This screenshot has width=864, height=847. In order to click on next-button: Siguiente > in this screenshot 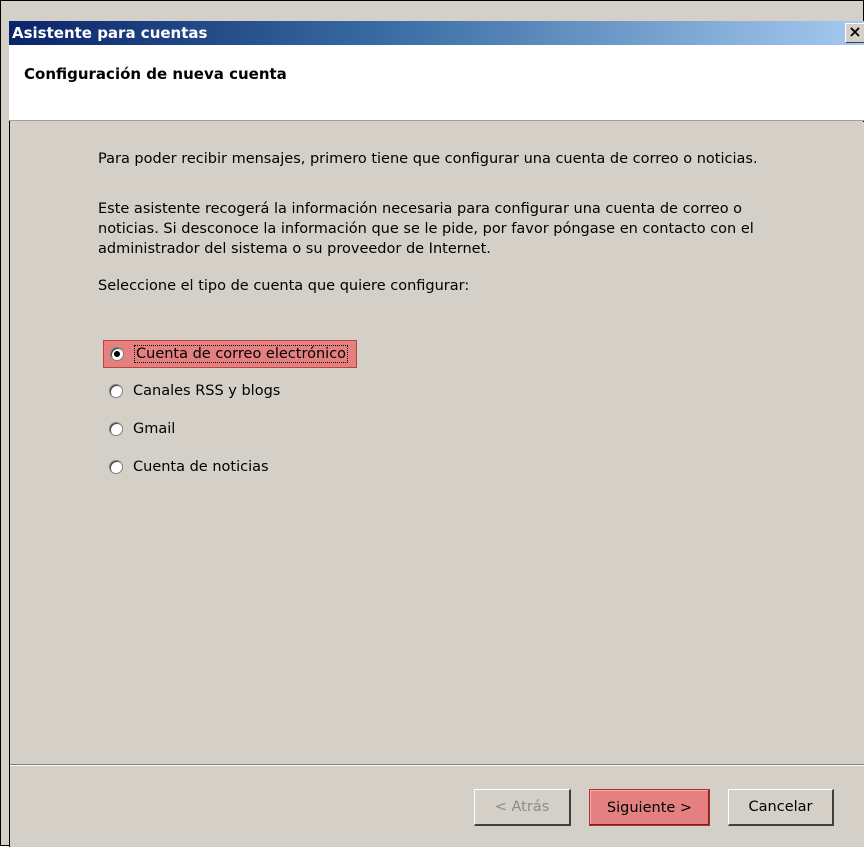, I will do `click(649, 807)`.